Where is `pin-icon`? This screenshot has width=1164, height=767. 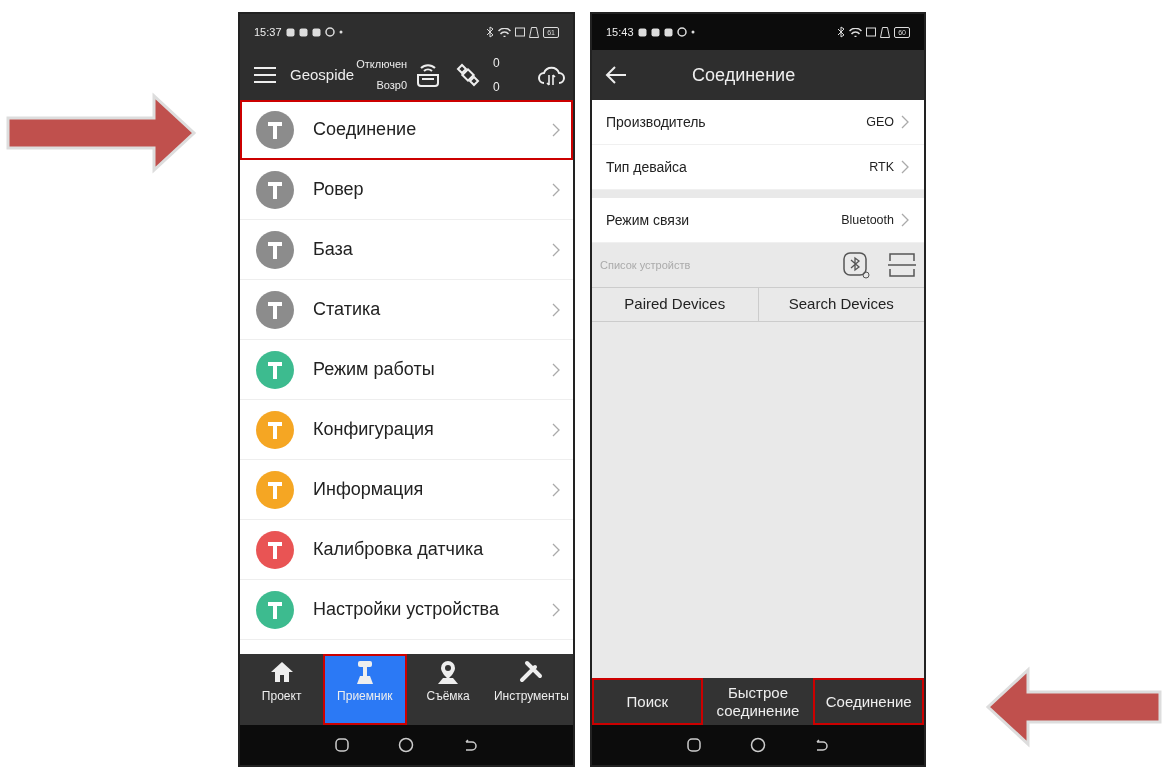 pin-icon is located at coordinates (448, 672).